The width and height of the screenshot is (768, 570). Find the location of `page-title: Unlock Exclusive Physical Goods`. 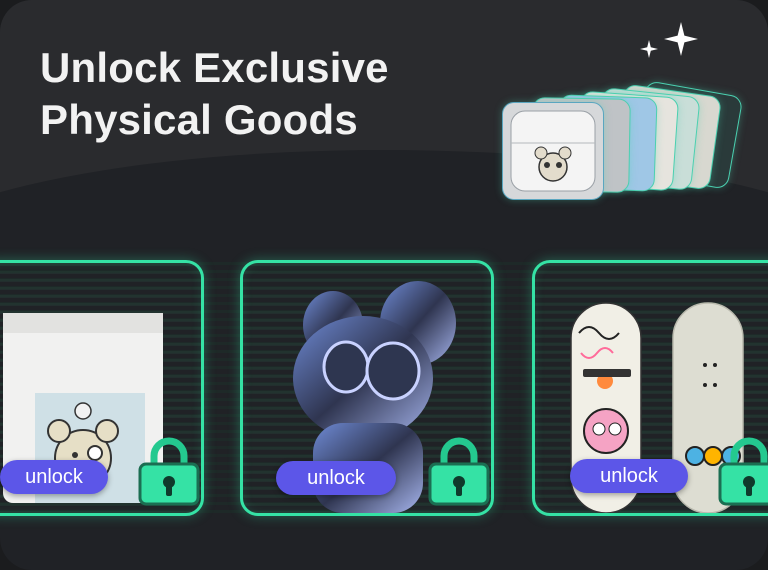

page-title: Unlock Exclusive Physical Goods is located at coordinates (214, 94).